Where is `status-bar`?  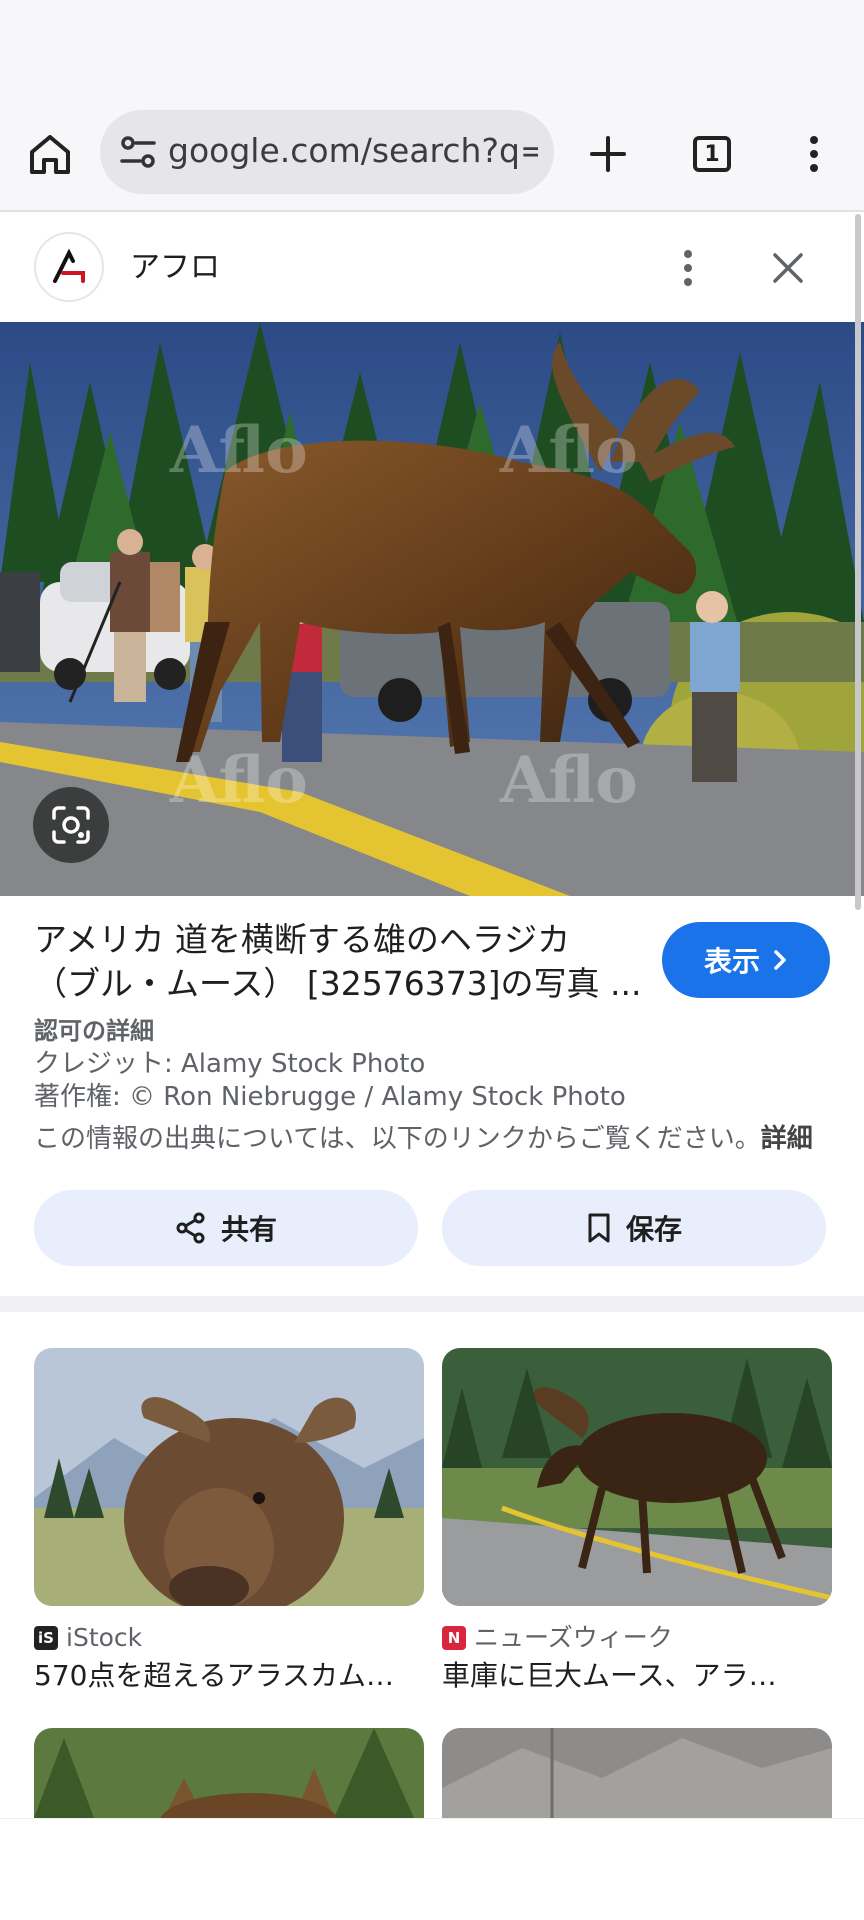
status-bar is located at coordinates (432, 54).